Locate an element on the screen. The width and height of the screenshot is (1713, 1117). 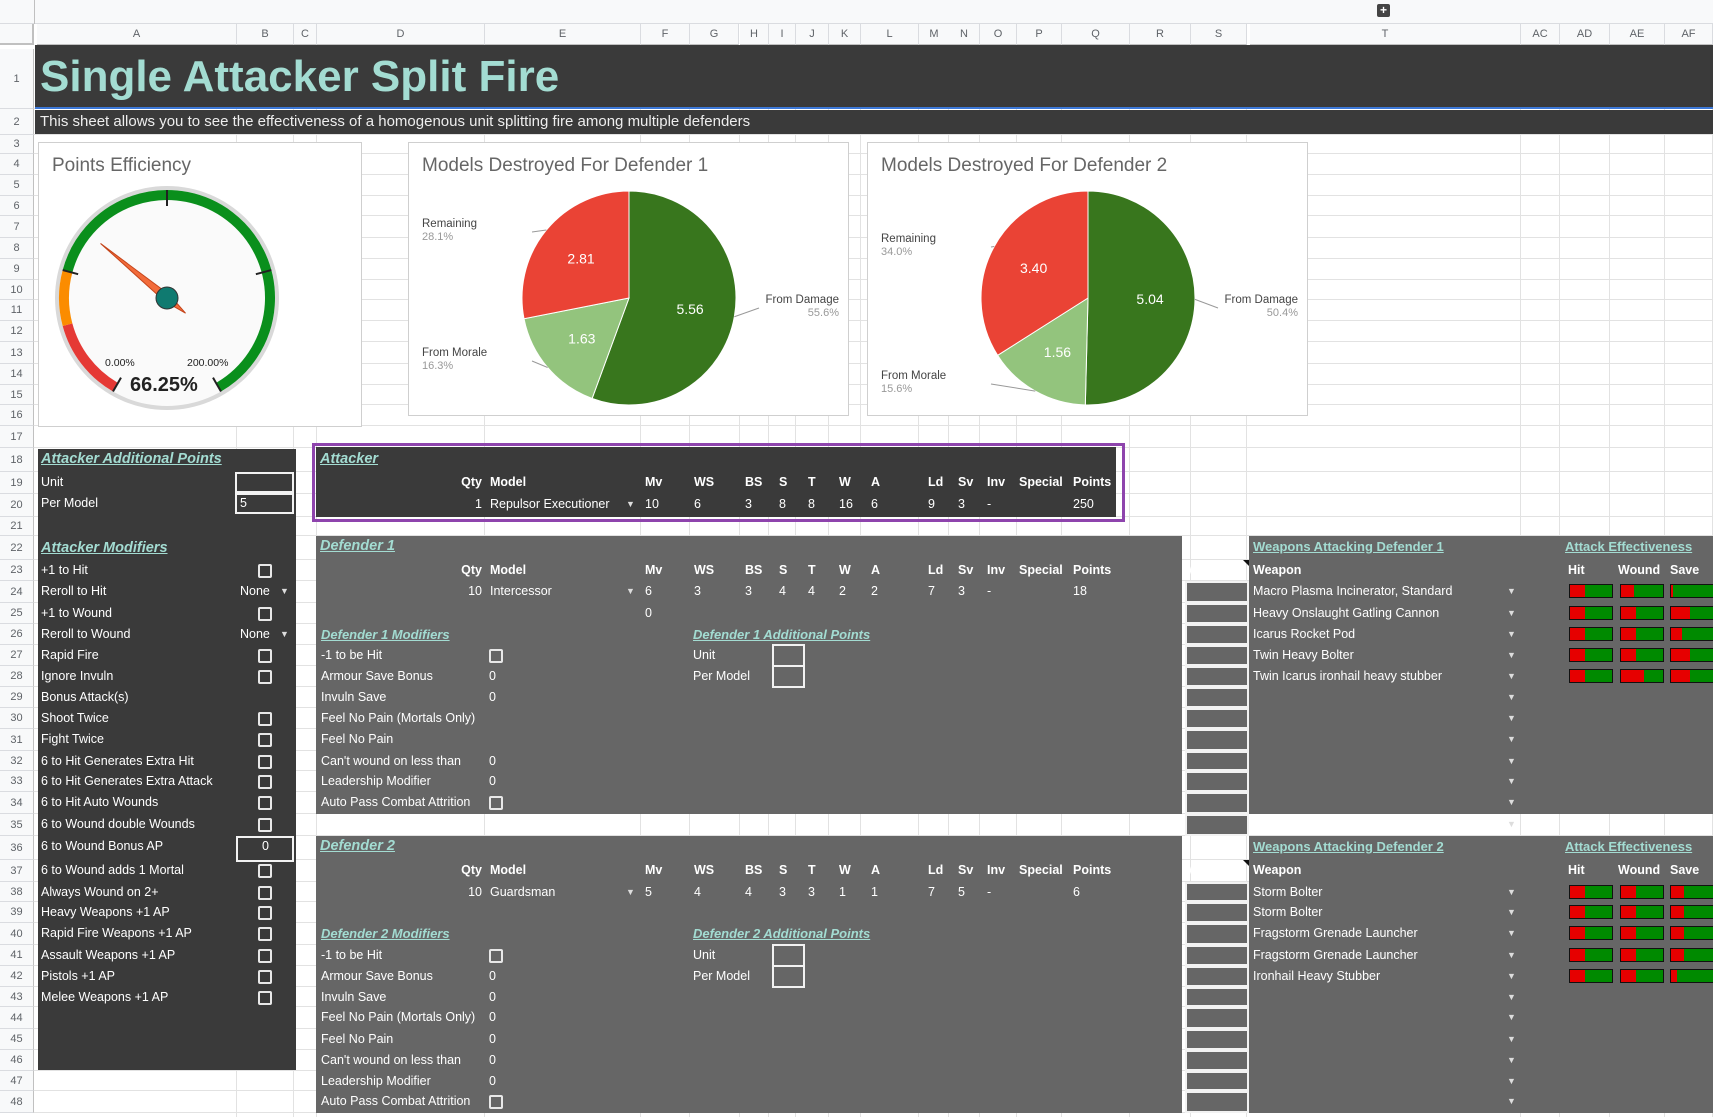
stat-value-model: Intercessor is located at coordinates (521, 591).